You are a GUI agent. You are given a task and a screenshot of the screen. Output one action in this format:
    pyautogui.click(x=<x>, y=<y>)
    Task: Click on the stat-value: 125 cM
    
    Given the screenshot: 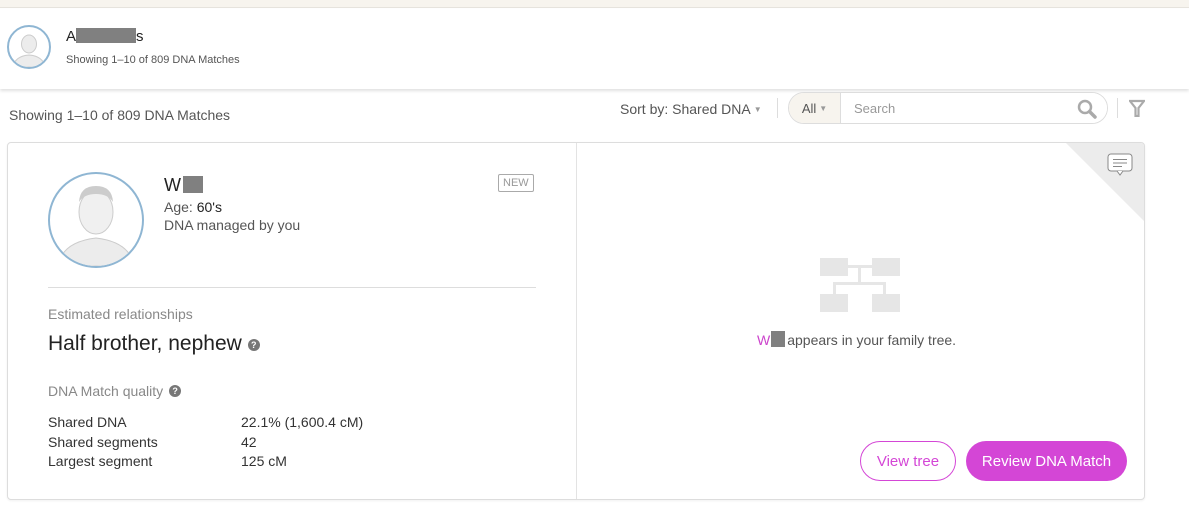 What is the action you would take?
    pyautogui.click(x=264, y=461)
    